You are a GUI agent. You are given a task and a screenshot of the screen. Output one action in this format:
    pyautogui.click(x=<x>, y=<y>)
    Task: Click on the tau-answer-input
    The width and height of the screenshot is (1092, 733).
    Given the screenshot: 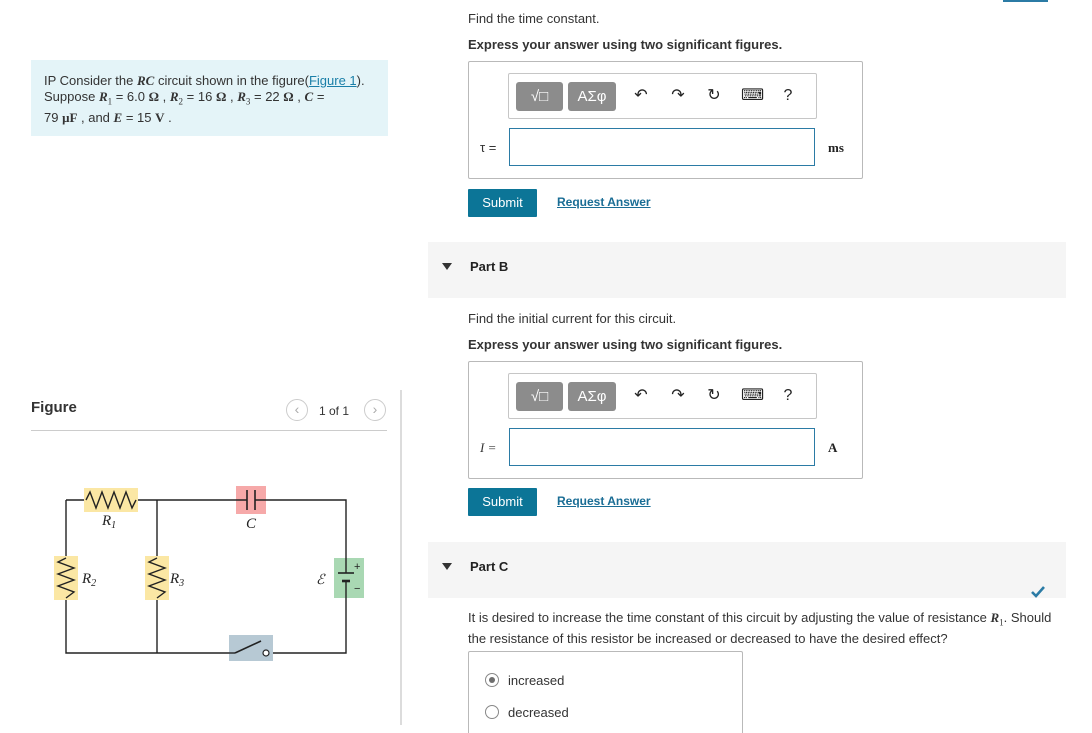 What is the action you would take?
    pyautogui.click(x=662, y=147)
    